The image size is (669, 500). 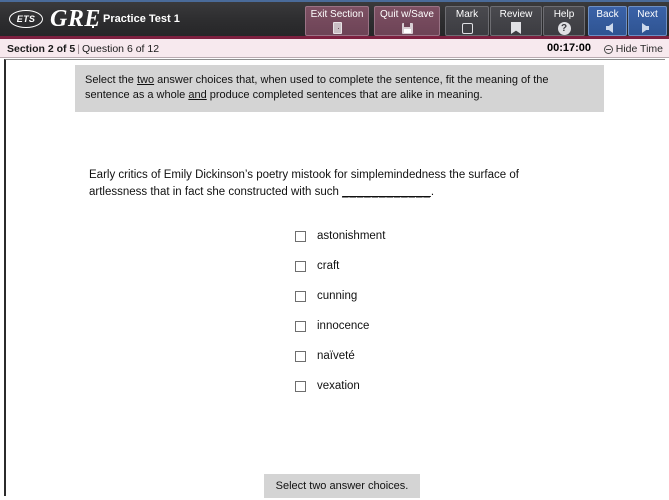 I want to click on answer-choice-option: astonishment, so click(x=340, y=236).